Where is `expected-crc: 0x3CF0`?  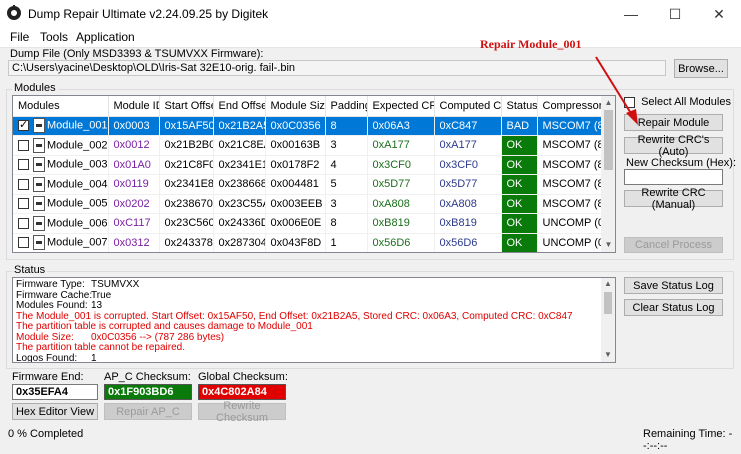 expected-crc: 0x3CF0 is located at coordinates (401, 165).